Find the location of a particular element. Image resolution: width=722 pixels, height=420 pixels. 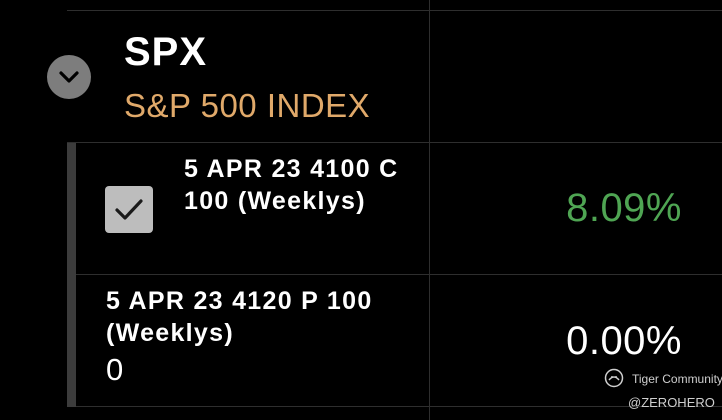

underlying-symbol: SPX is located at coordinates (166, 52).